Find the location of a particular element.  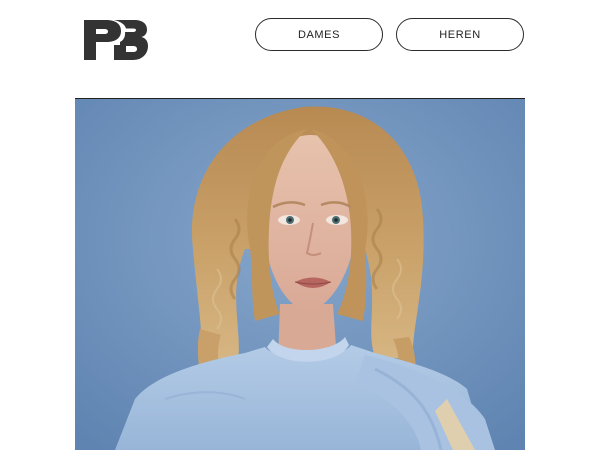

nav-dames-button: DAMES is located at coordinates (319, 34).